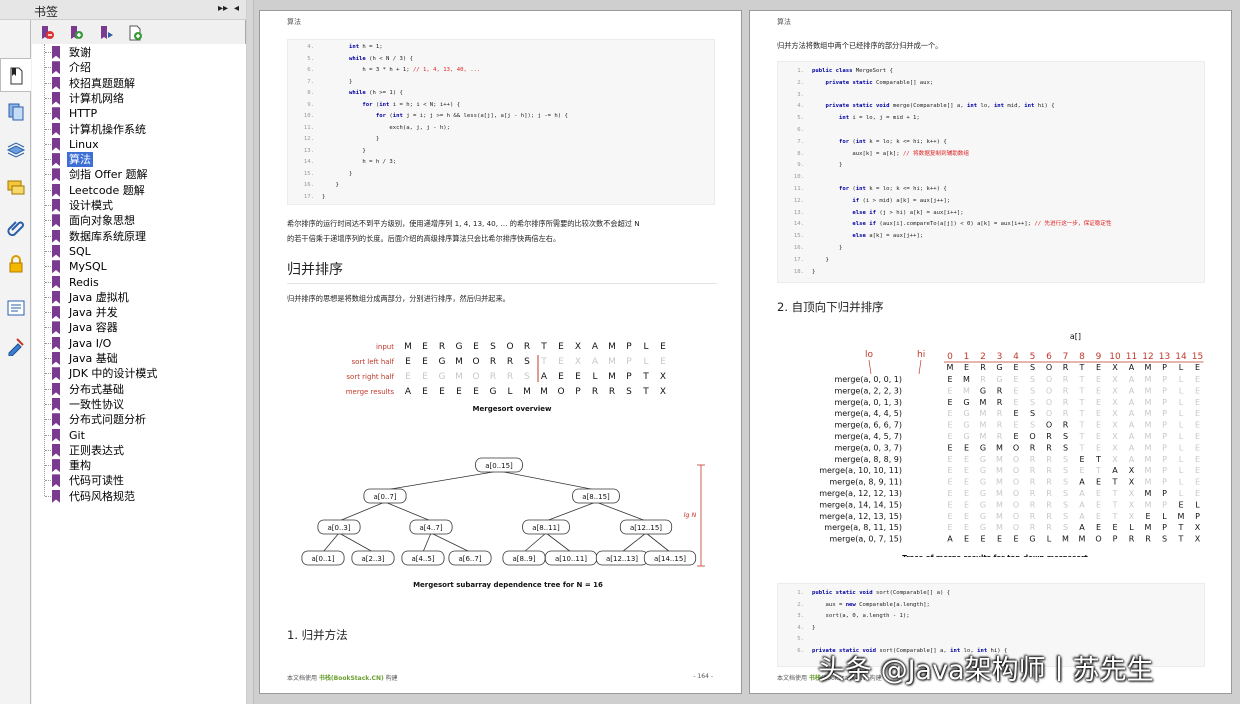  What do you see at coordinates (1066, 357) in the screenshot?
I see `trace-index: 7` at bounding box center [1066, 357].